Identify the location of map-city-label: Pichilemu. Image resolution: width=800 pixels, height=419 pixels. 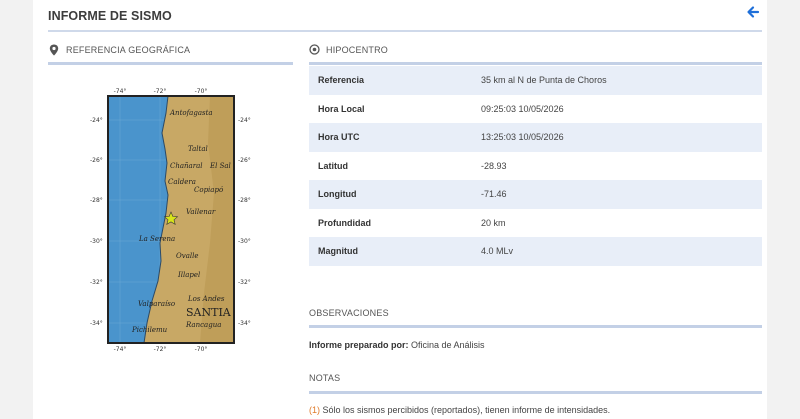
(149, 330).